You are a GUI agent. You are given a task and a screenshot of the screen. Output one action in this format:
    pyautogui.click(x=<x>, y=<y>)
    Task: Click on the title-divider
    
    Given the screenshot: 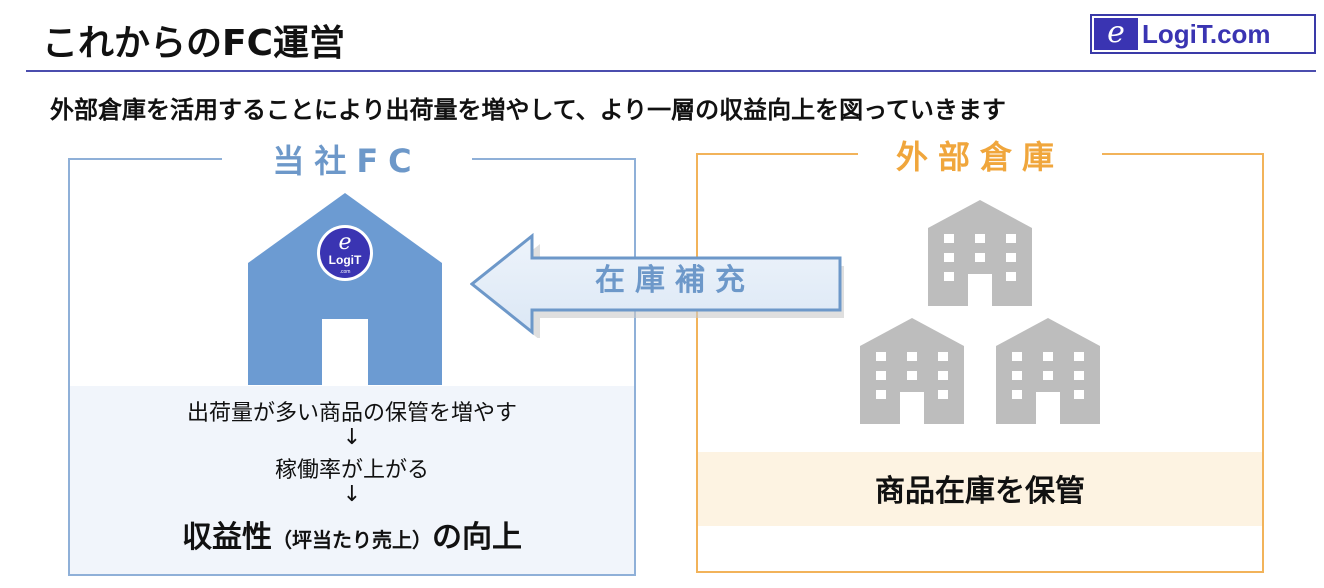 What is the action you would take?
    pyautogui.click(x=671, y=71)
    